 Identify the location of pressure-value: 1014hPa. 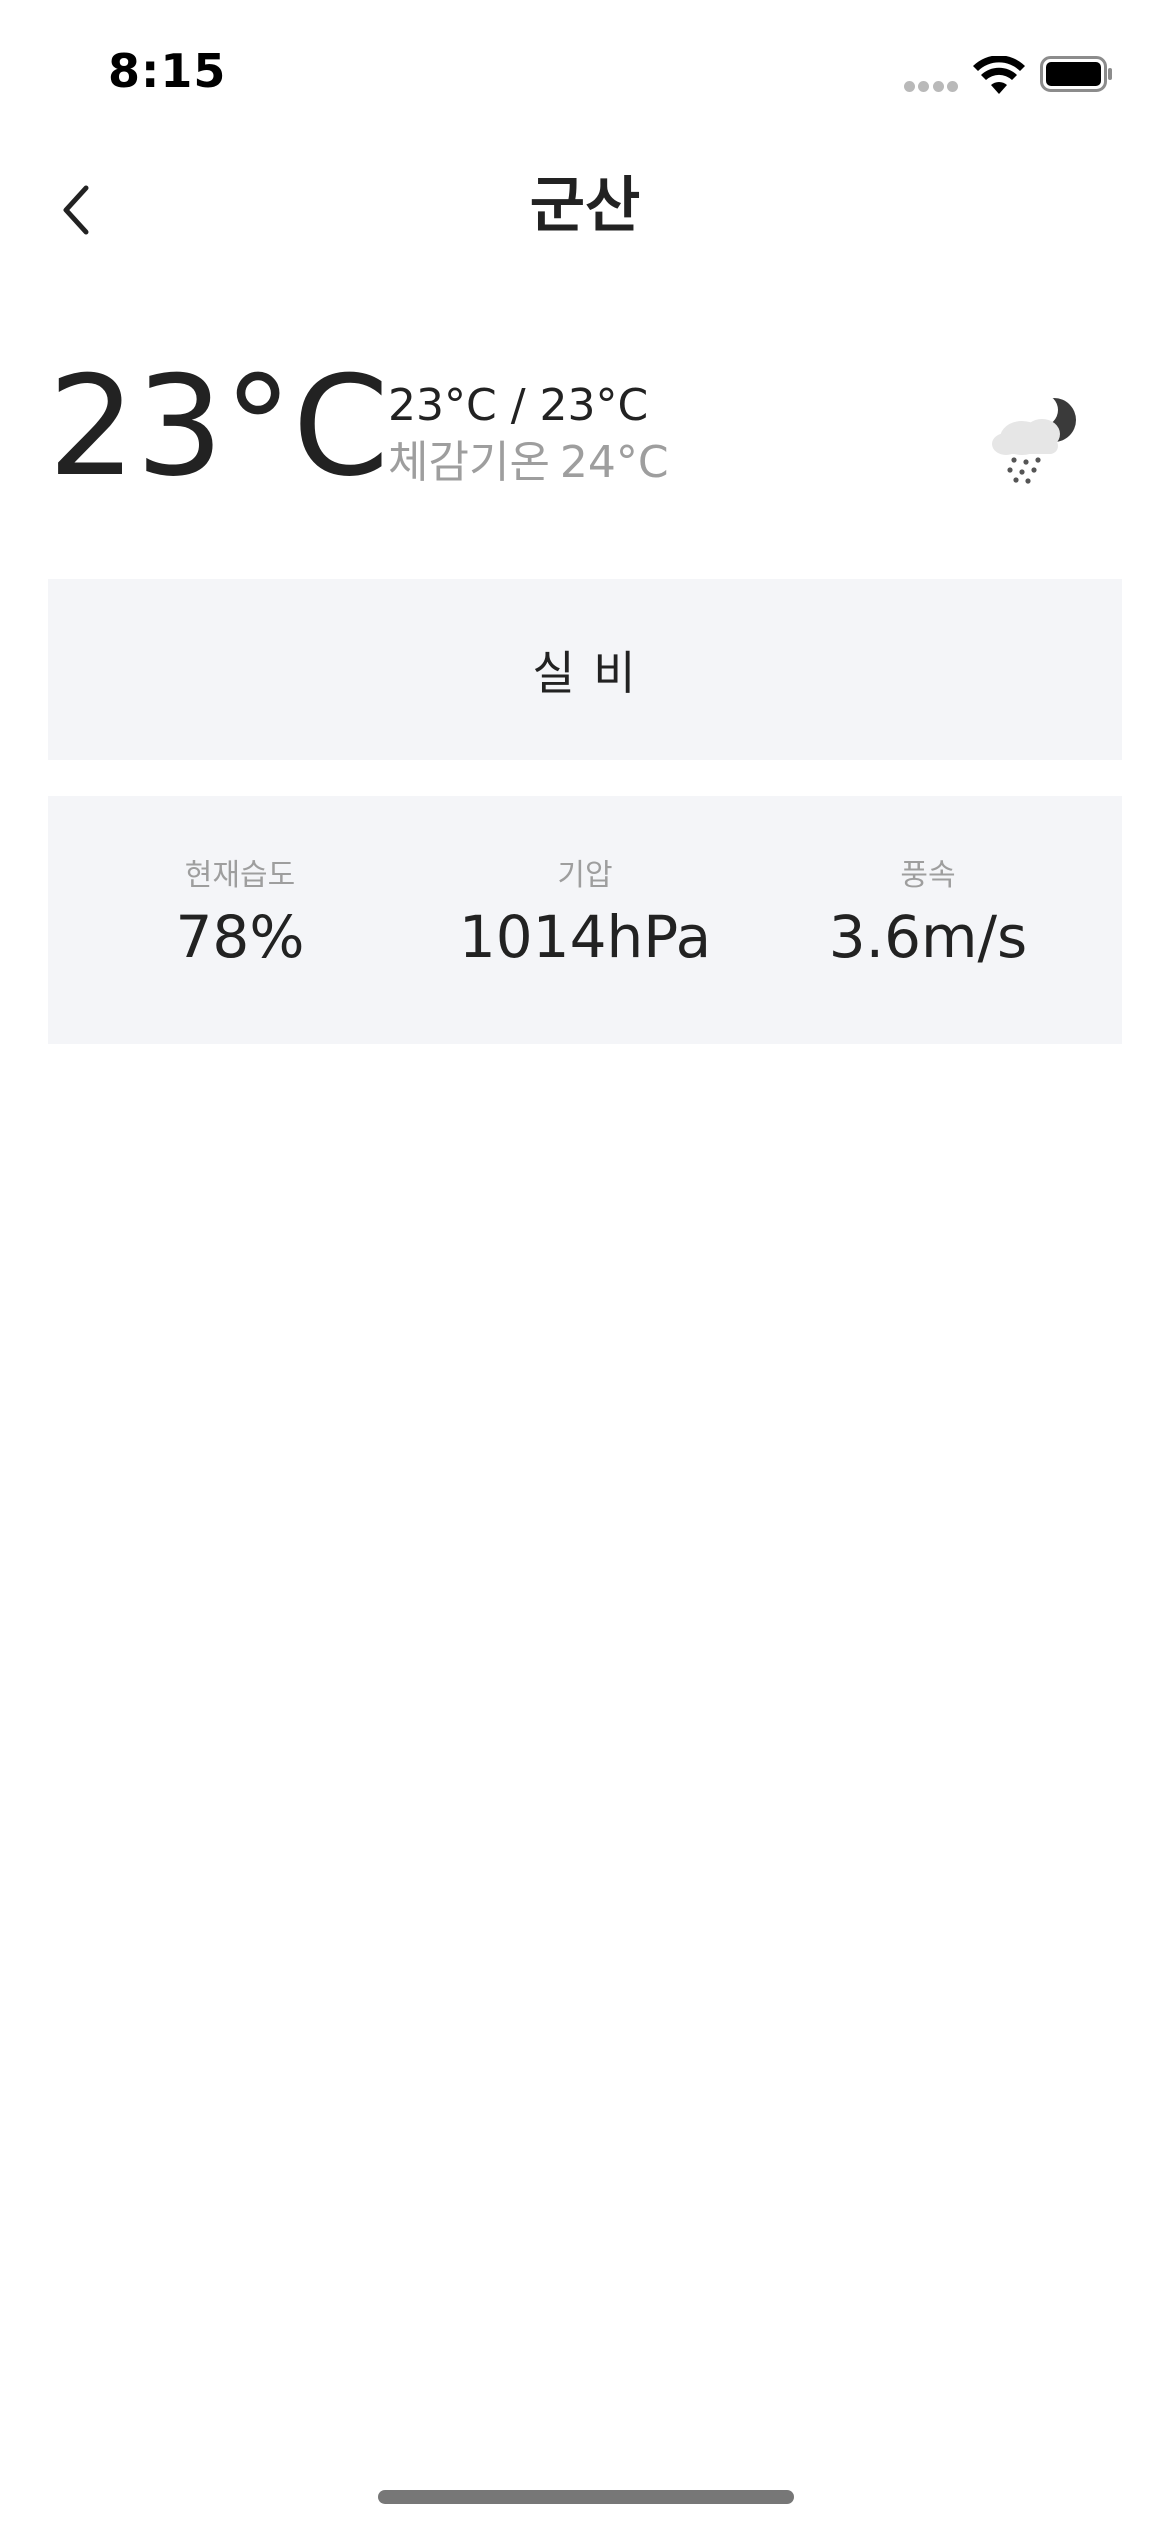
(585, 937).